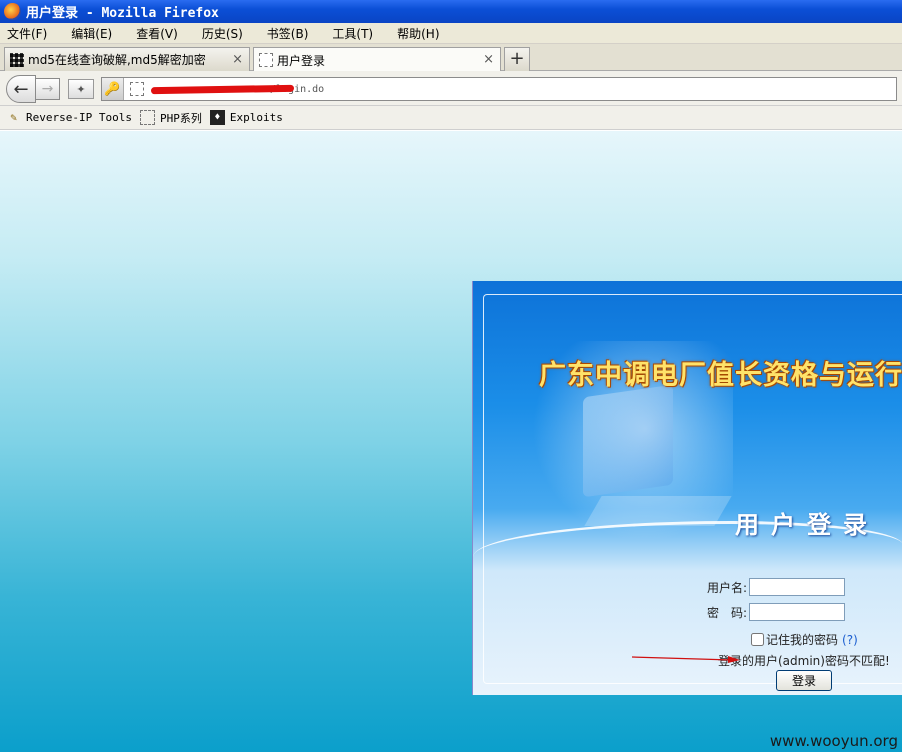 The height and width of the screenshot is (752, 902). Describe the element at coordinates (797, 587) in the screenshot. I see `username-input` at that location.